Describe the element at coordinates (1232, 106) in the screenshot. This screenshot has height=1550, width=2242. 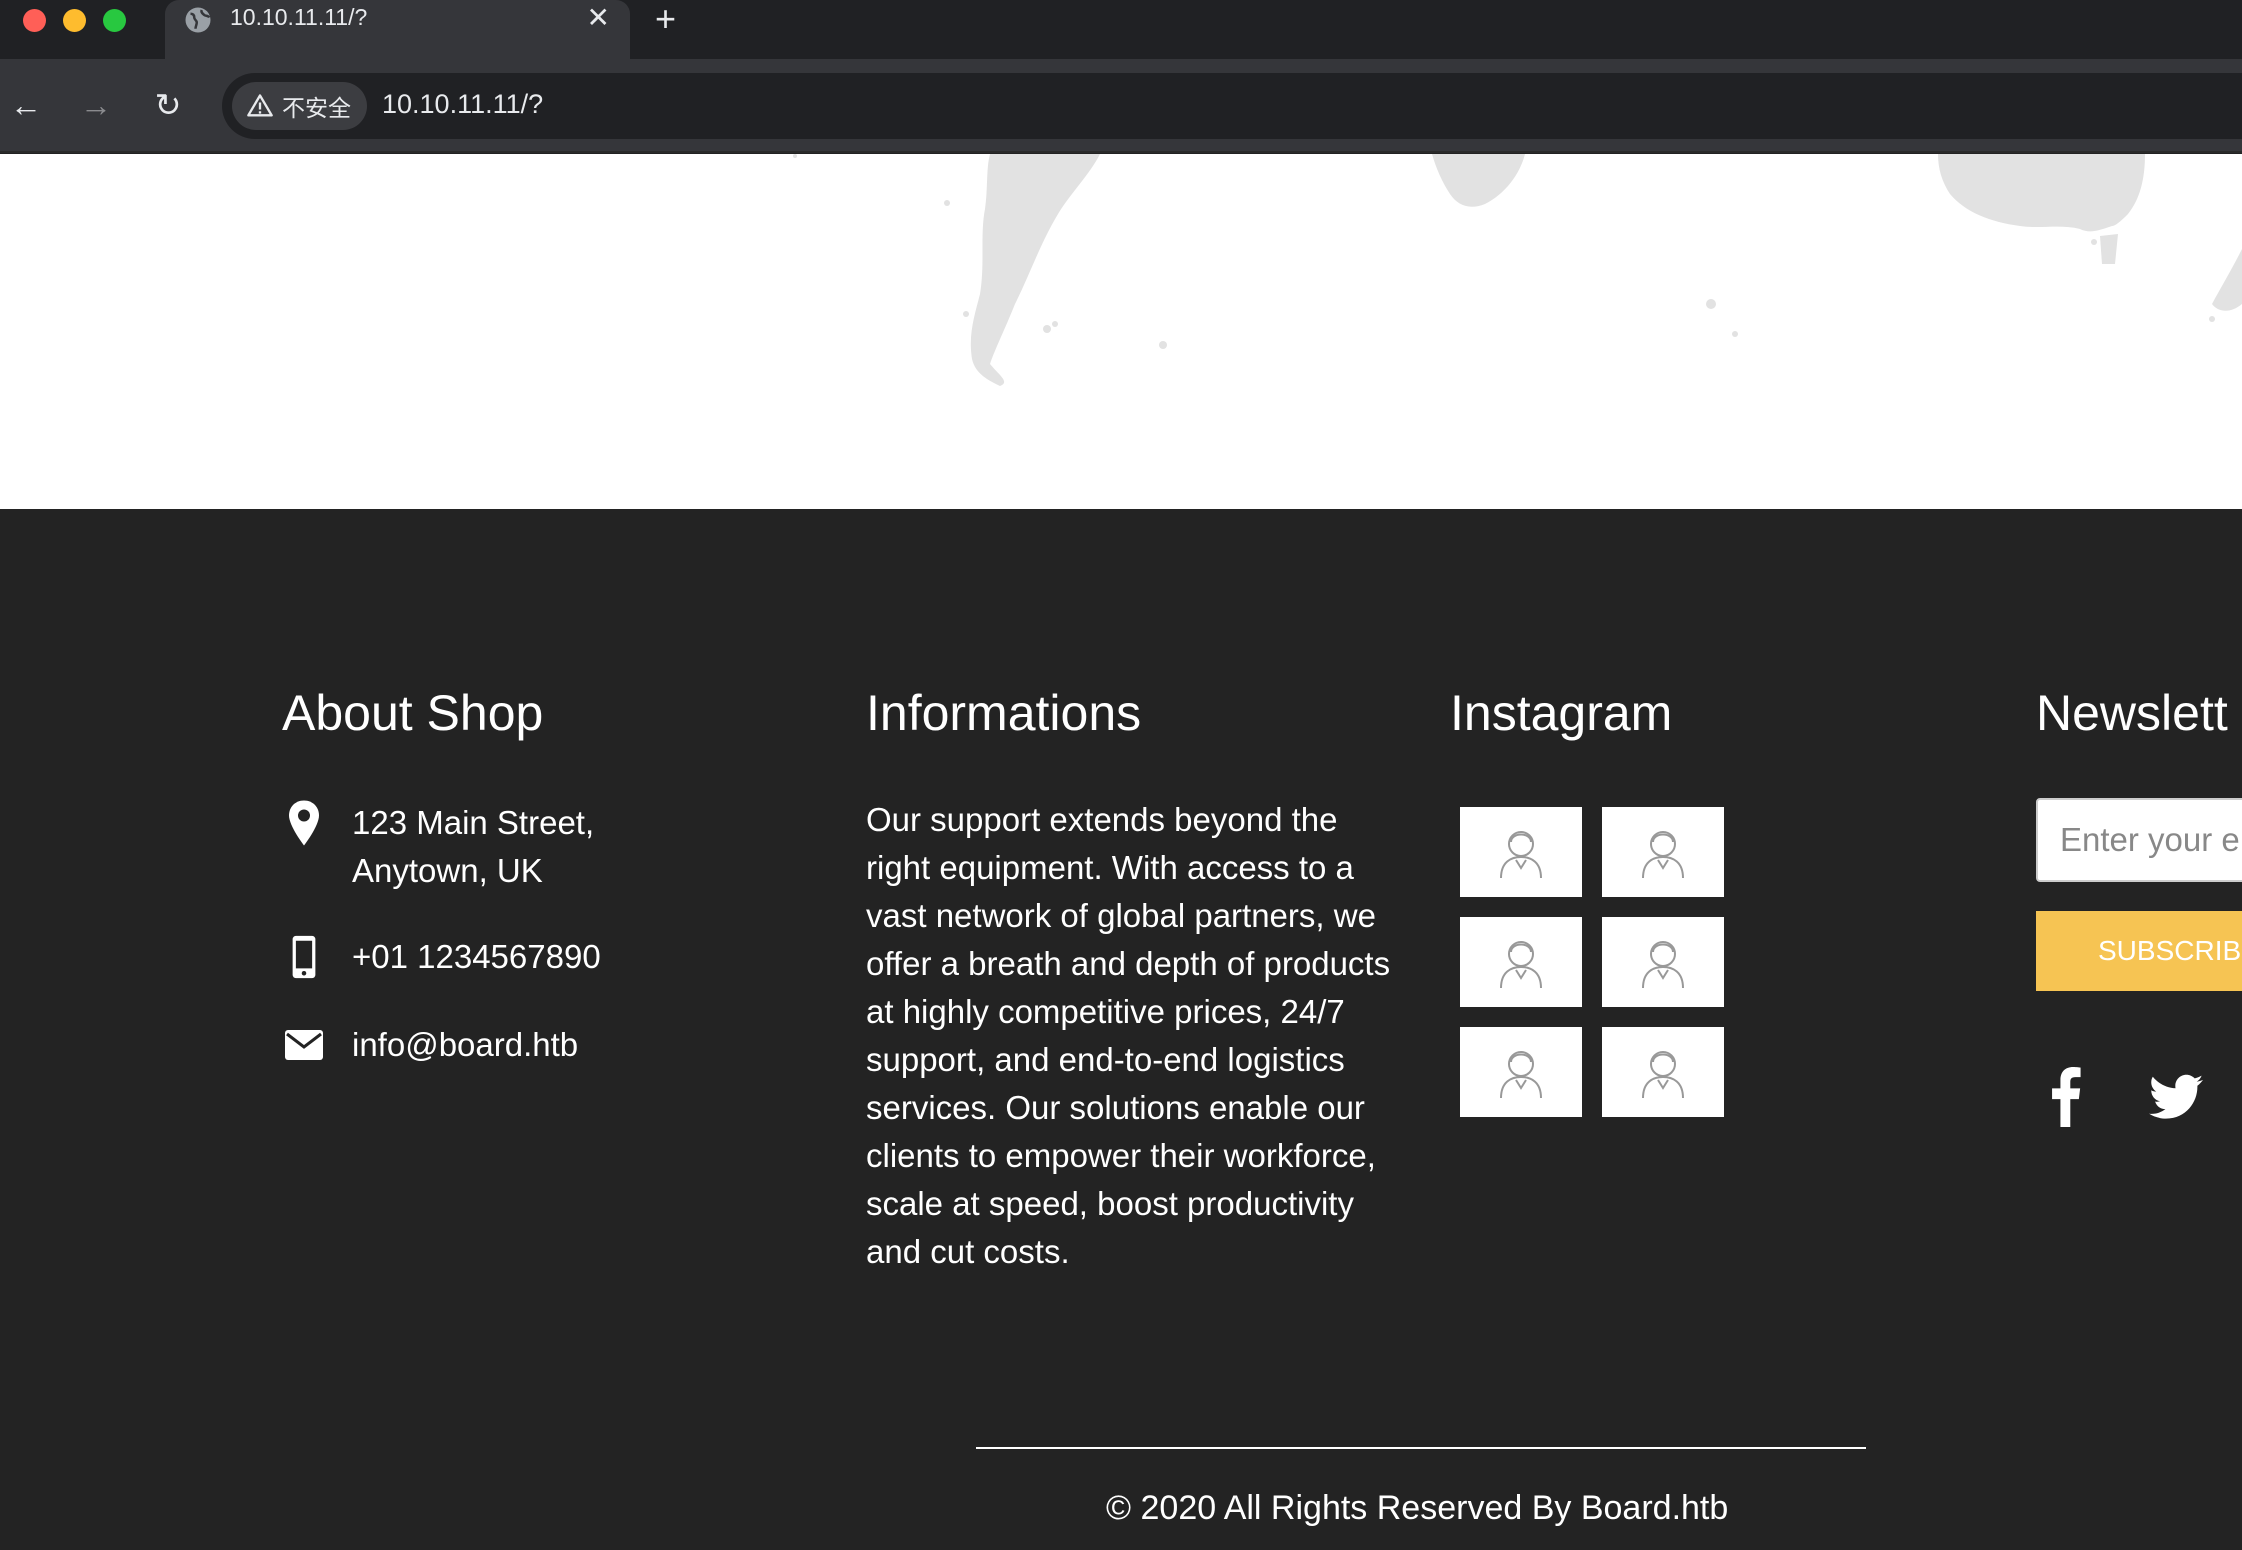
I see `address-bar: 不安全 10.10.11.11/?` at that location.